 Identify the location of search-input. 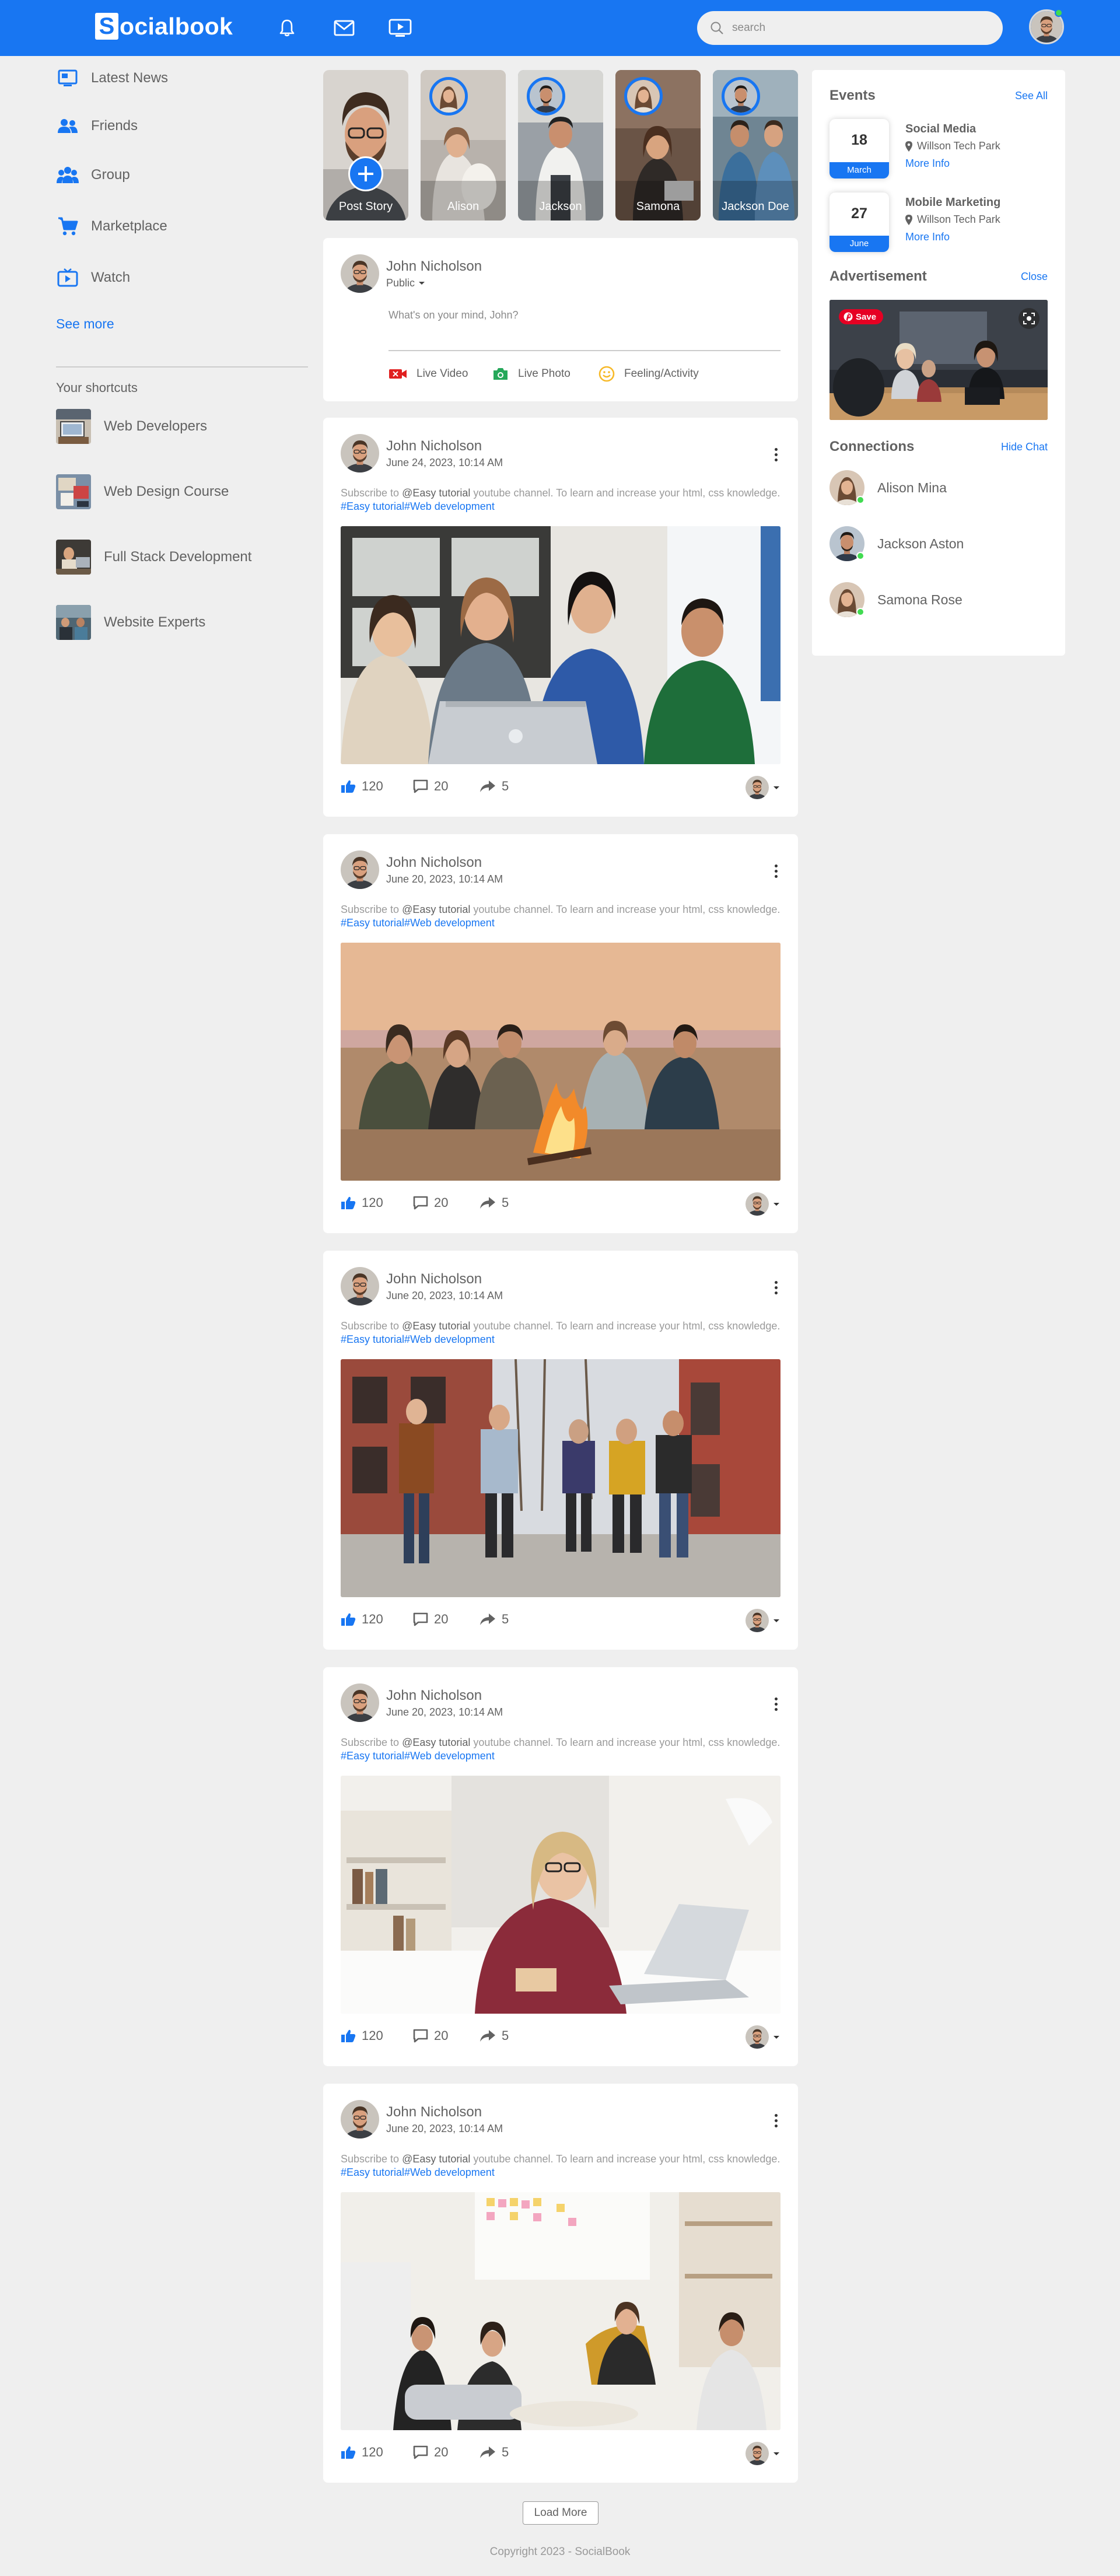
(854, 28).